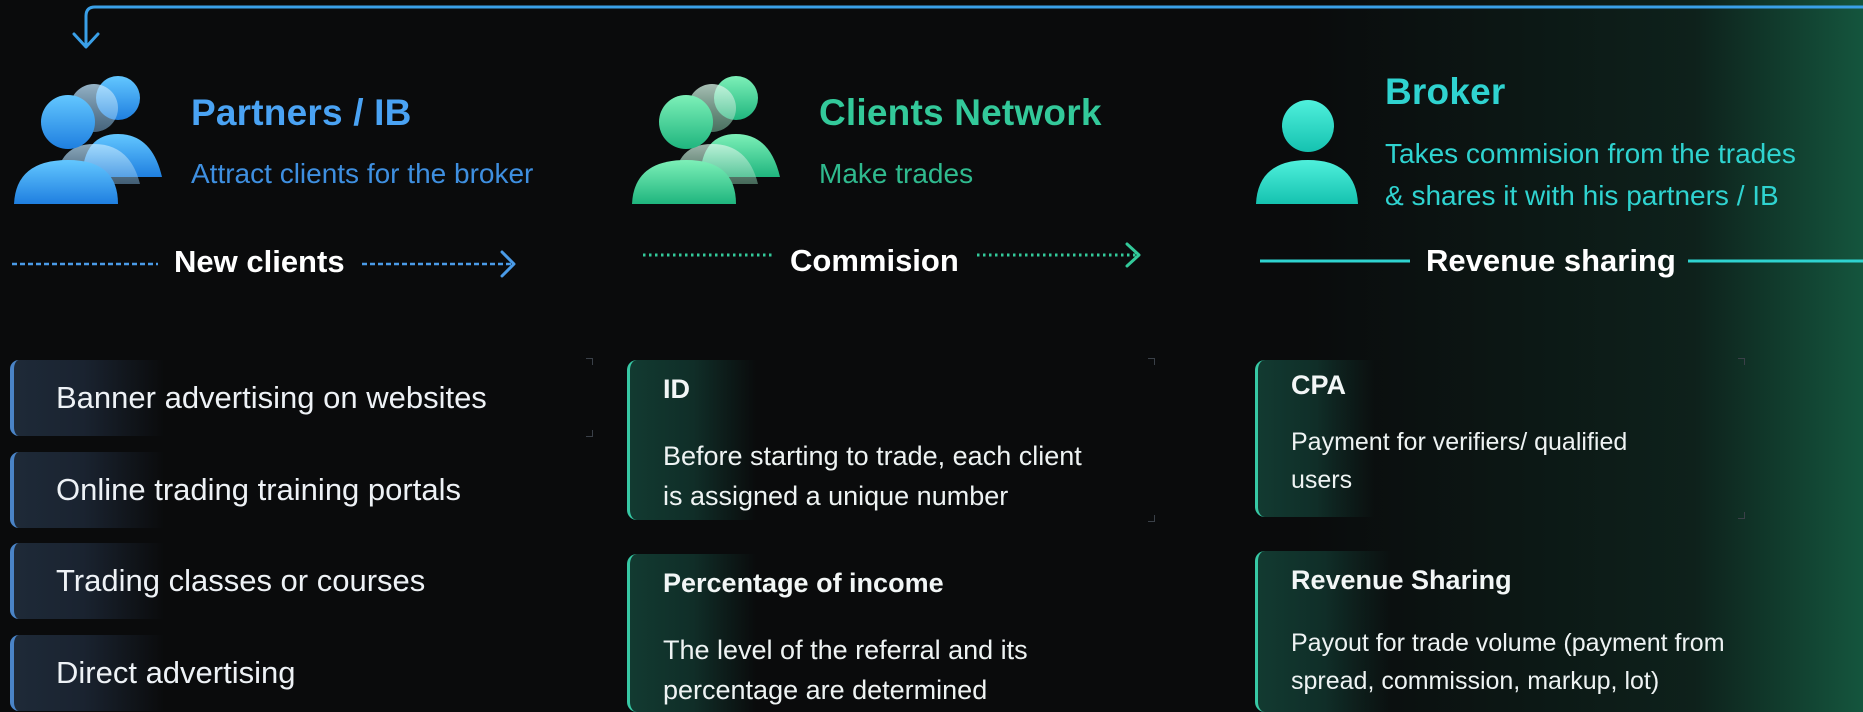 Image resolution: width=1863 pixels, height=712 pixels. I want to click on card-text-line: percentage are determined, so click(825, 690).